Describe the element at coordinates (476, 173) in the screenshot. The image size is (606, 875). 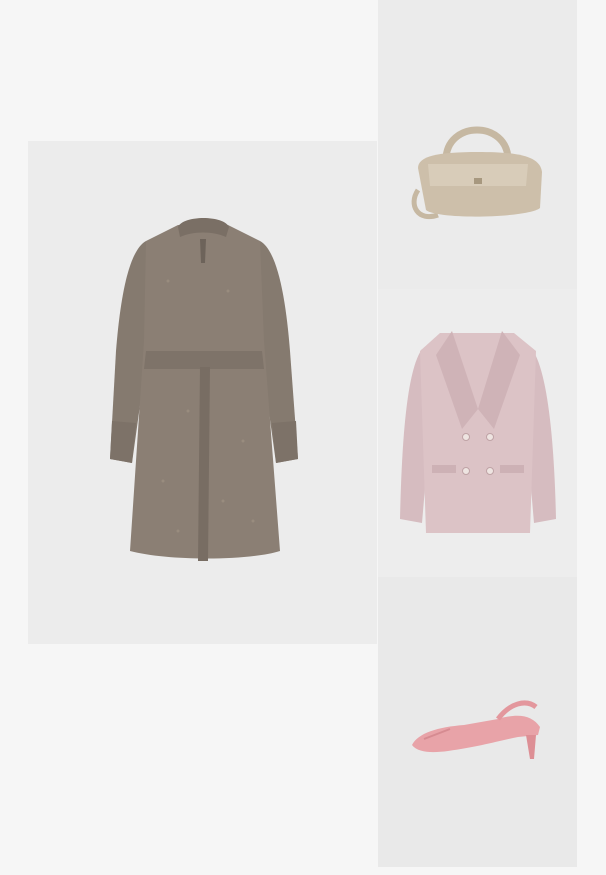
I see `handbag-image` at that location.